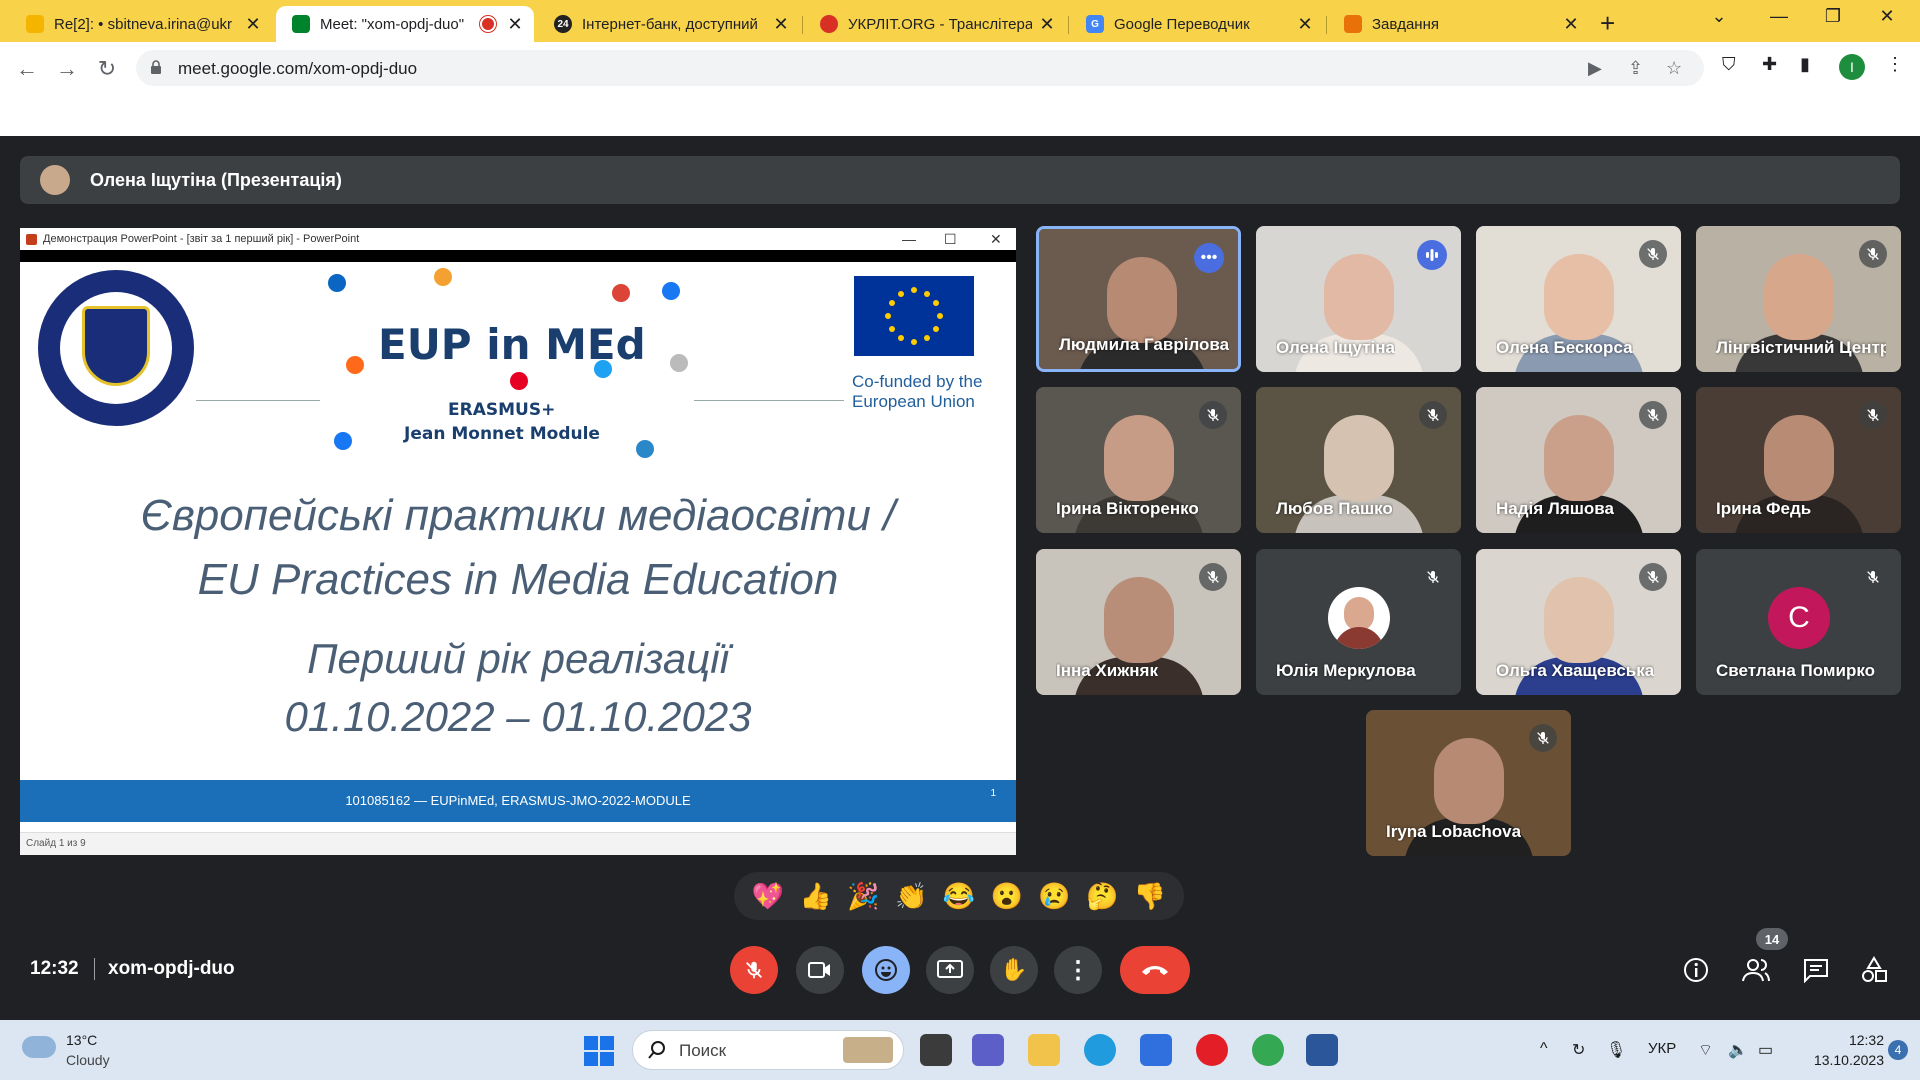 The image size is (1920, 1080). What do you see at coordinates (1887, 16) in the screenshot?
I see `close-window-icon: ✕` at bounding box center [1887, 16].